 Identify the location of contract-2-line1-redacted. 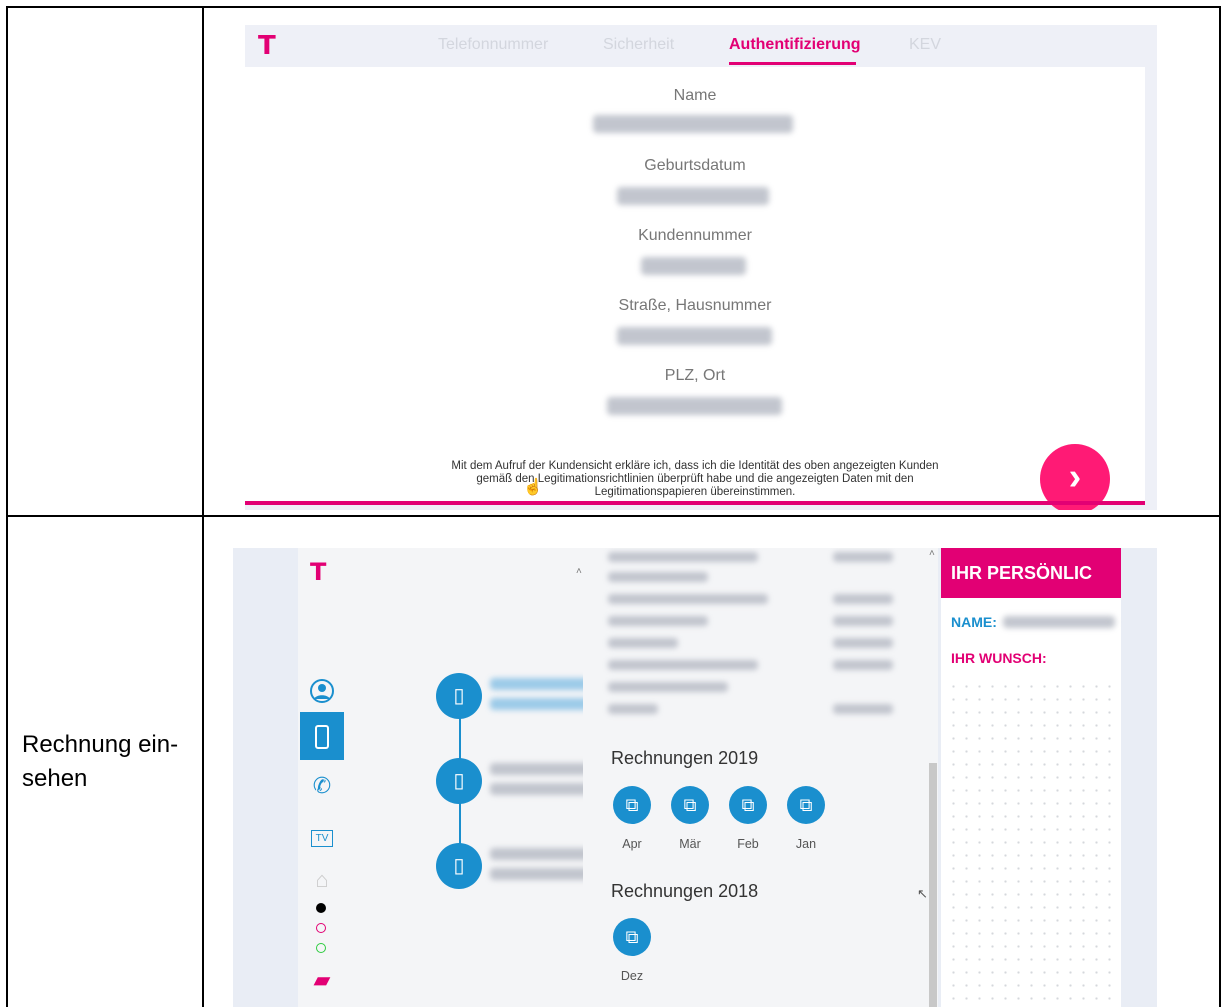
(540, 769).